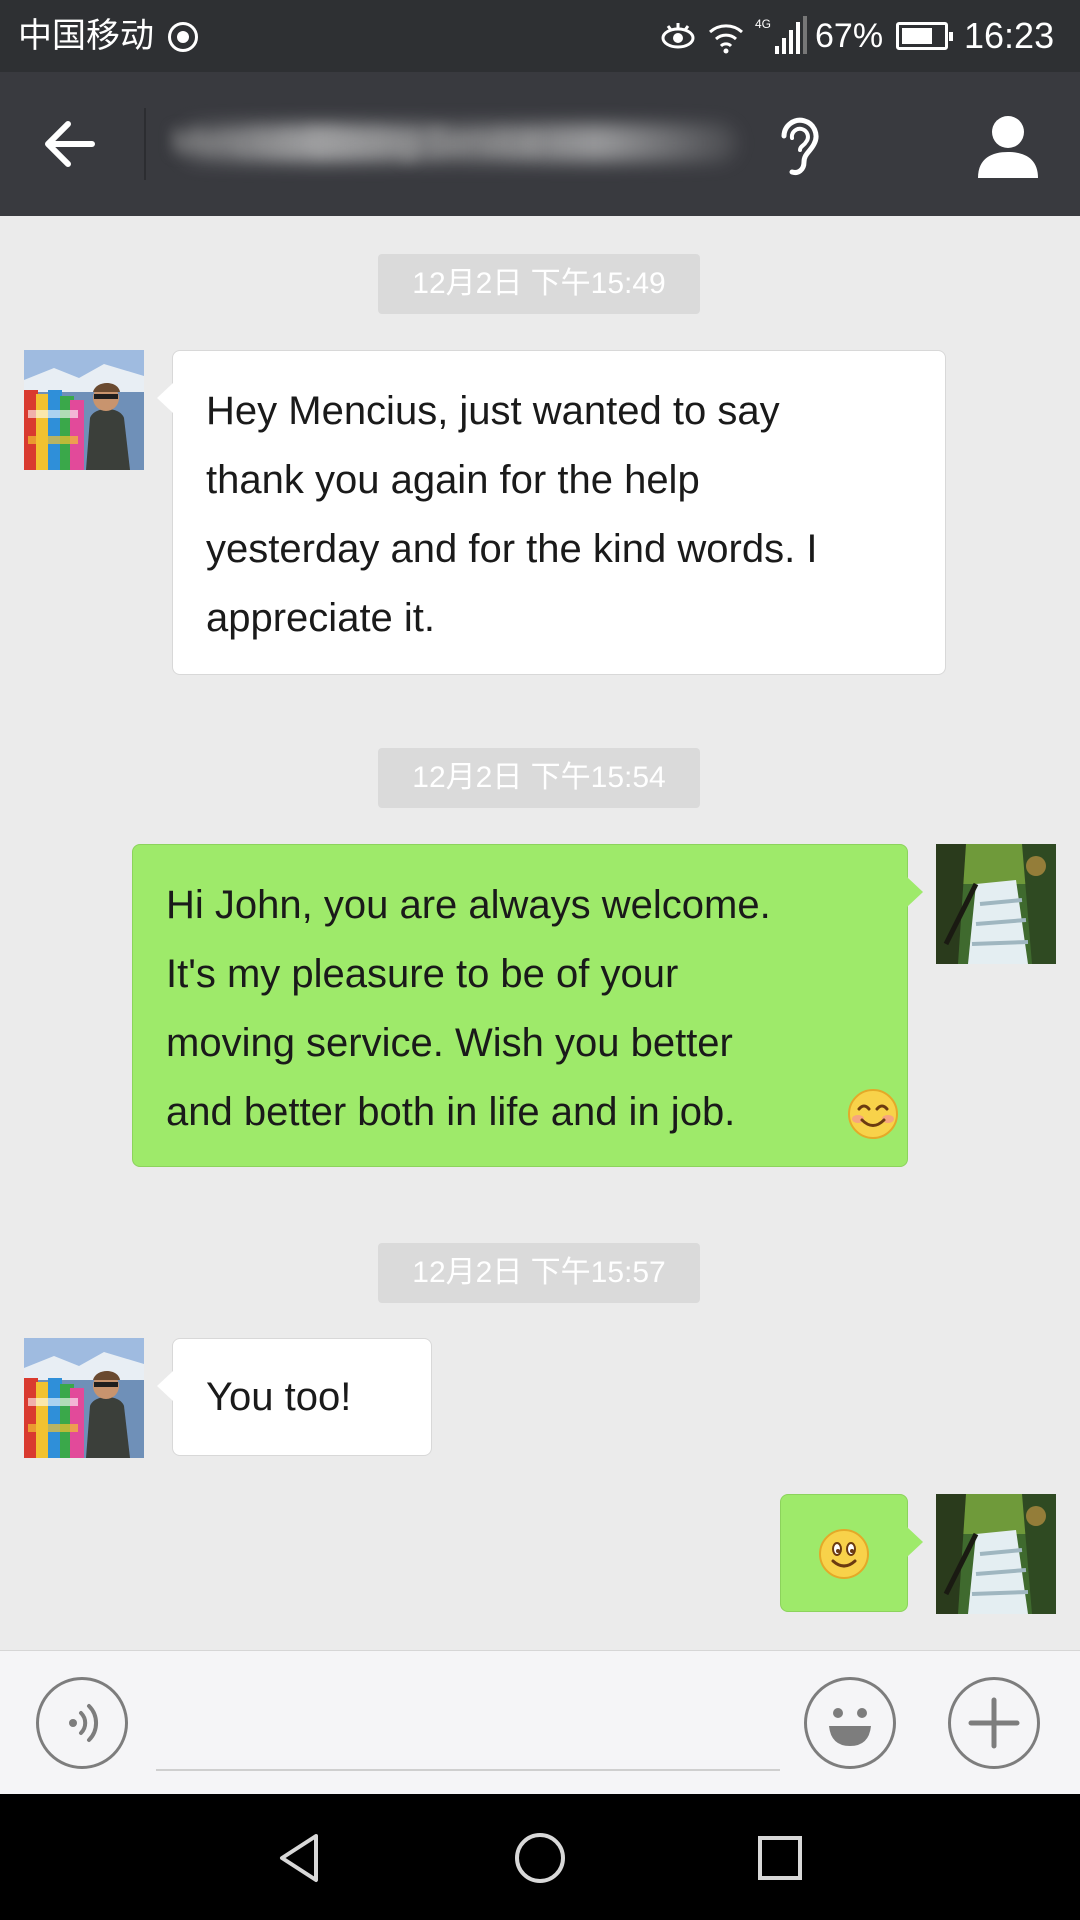 The width and height of the screenshot is (1080, 1920). Describe the element at coordinates (1008, 146) in the screenshot. I see `person-icon` at that location.